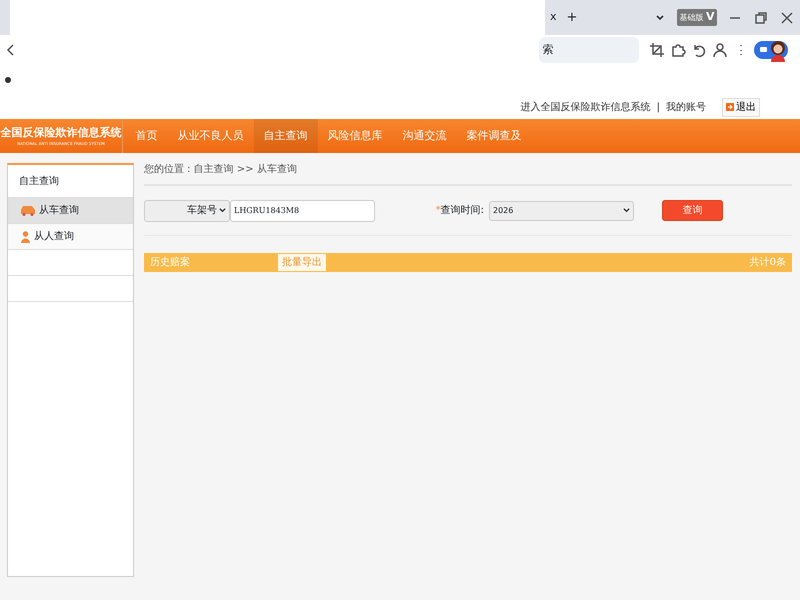  Describe the element at coordinates (25, 236) in the screenshot. I see `person-icon` at that location.